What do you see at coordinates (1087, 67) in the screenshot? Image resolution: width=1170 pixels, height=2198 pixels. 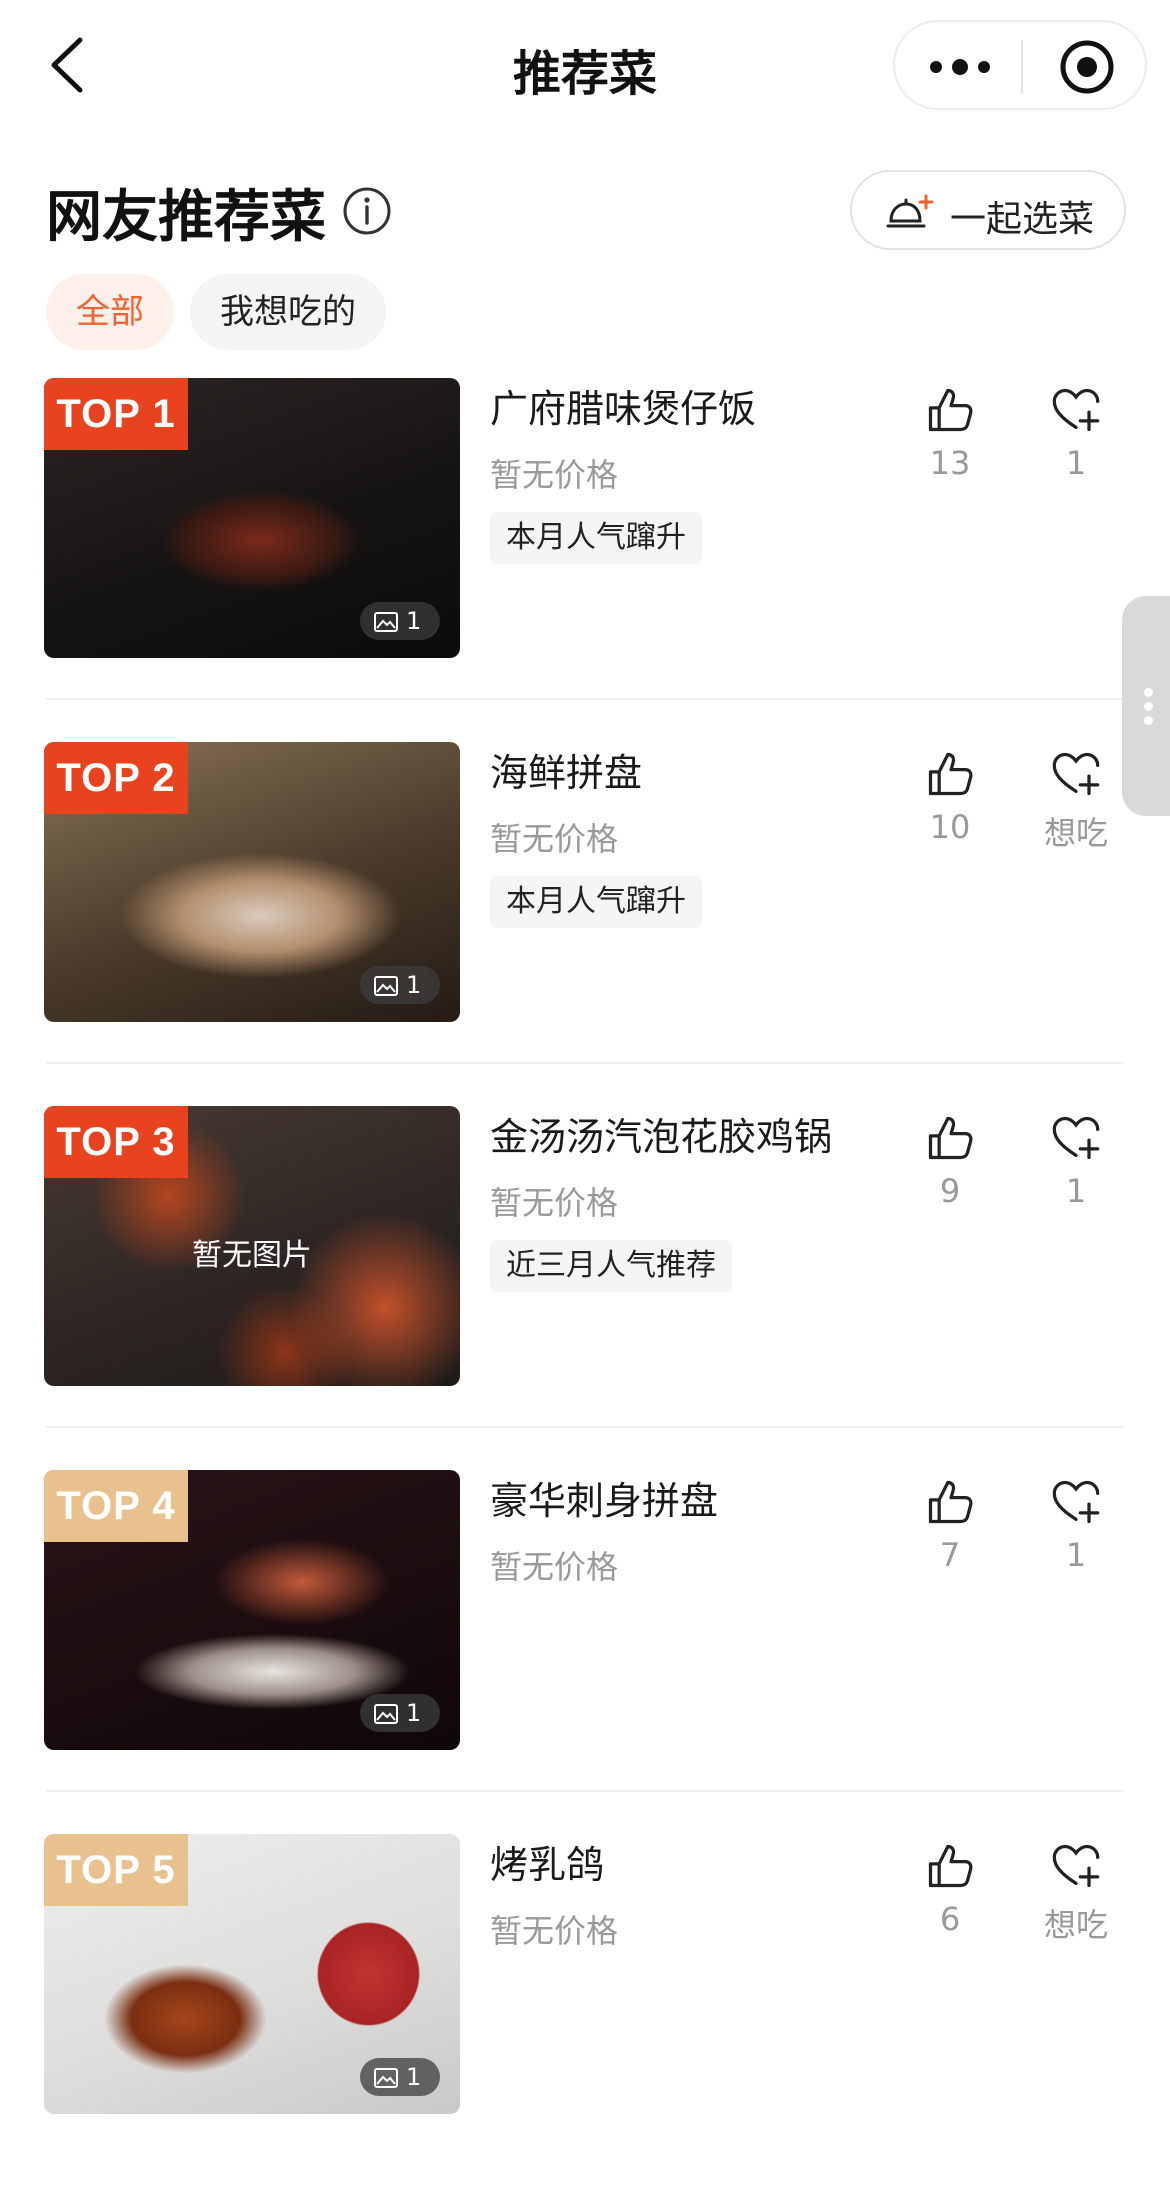 I see `close-target-icon` at bounding box center [1087, 67].